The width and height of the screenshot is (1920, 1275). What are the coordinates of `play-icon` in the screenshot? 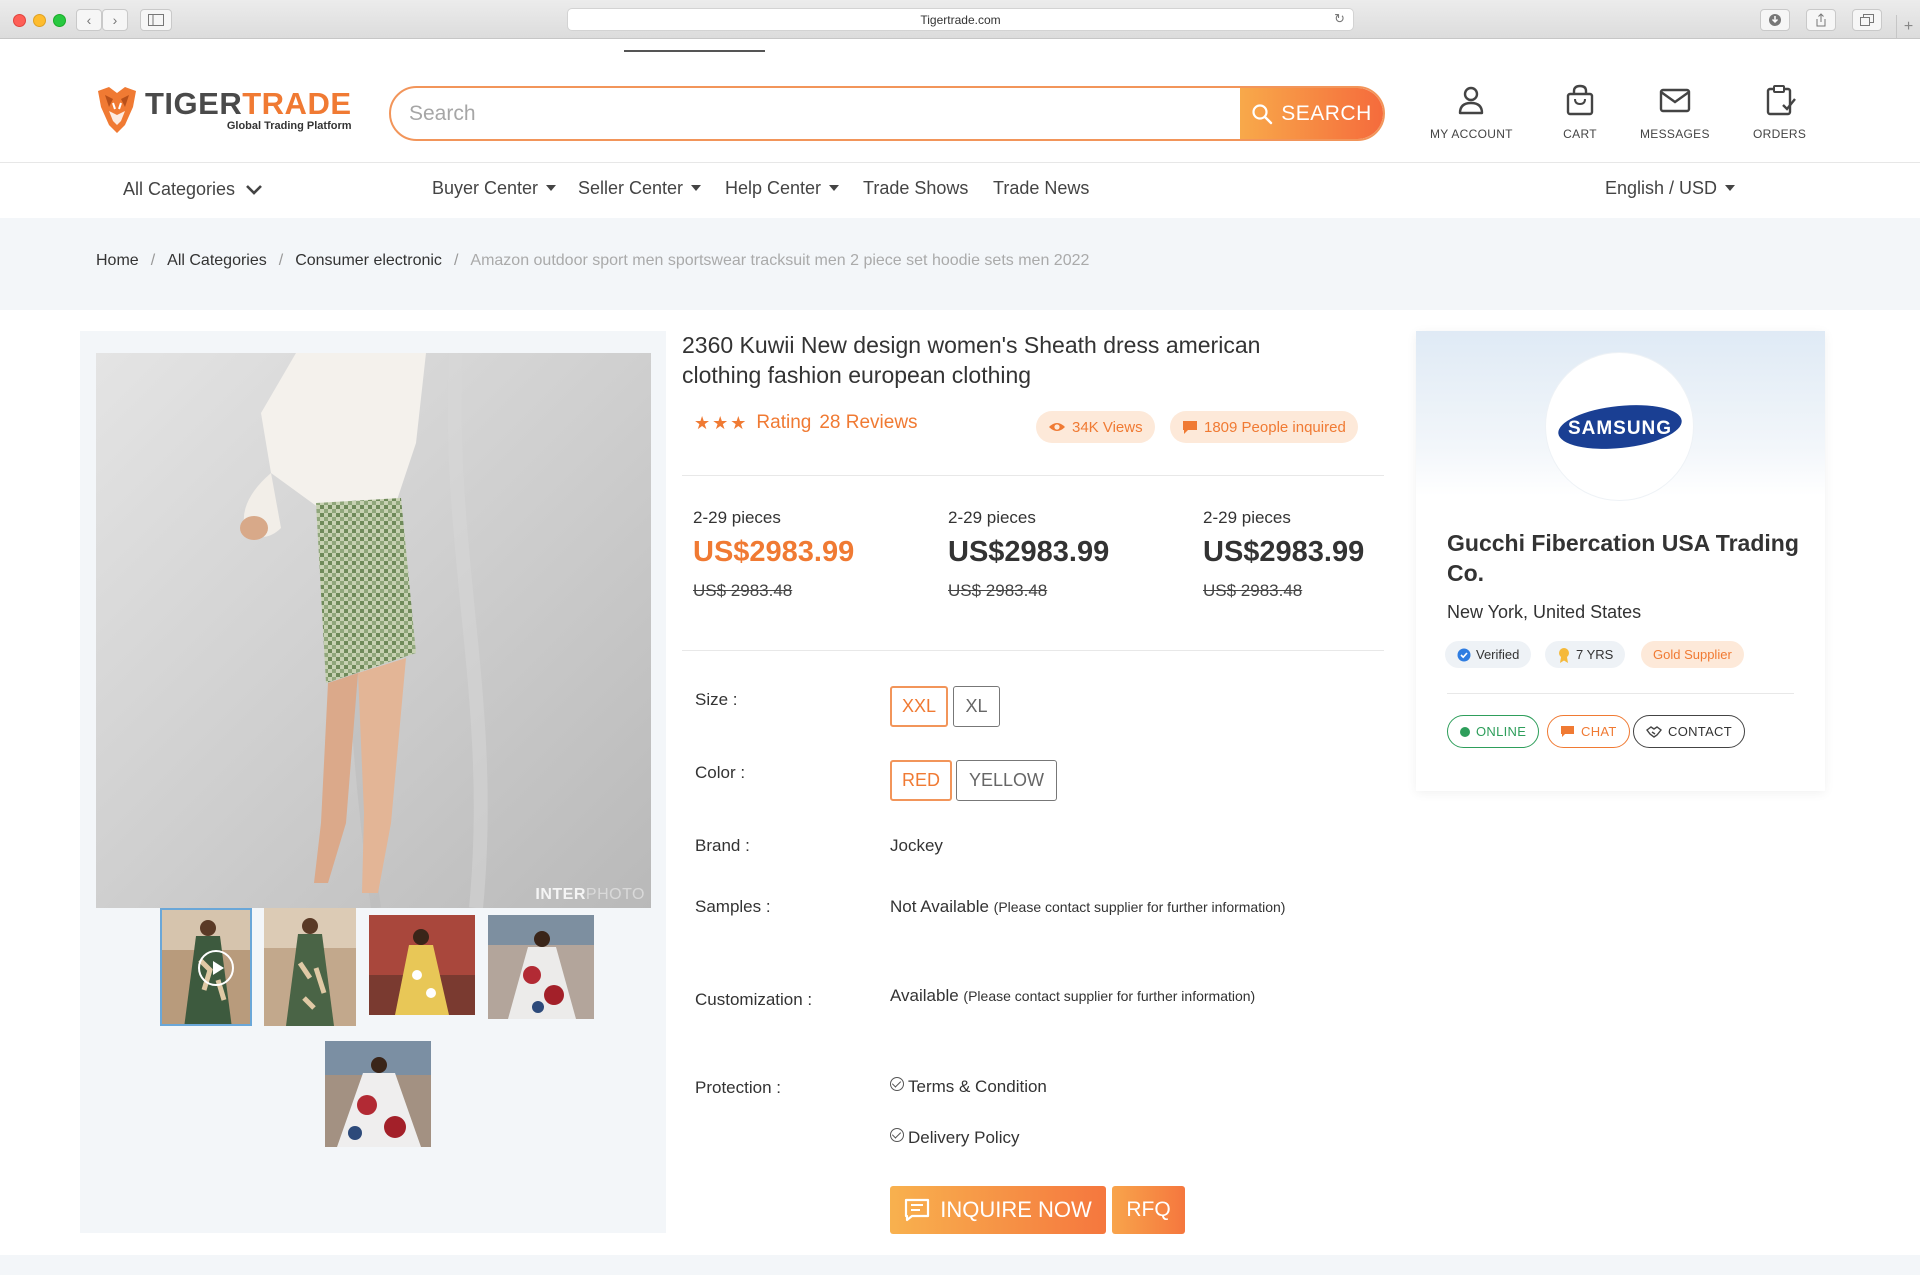 It's located at (216, 968).